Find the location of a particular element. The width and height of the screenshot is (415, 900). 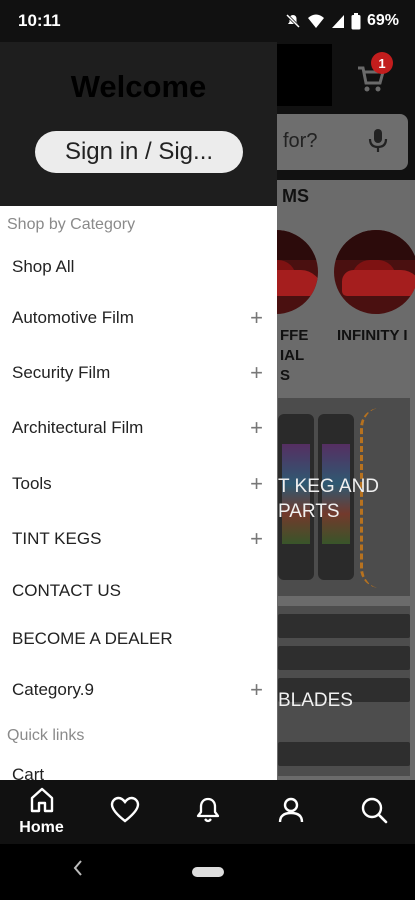

battery-percent: 69% is located at coordinates (382, 20).